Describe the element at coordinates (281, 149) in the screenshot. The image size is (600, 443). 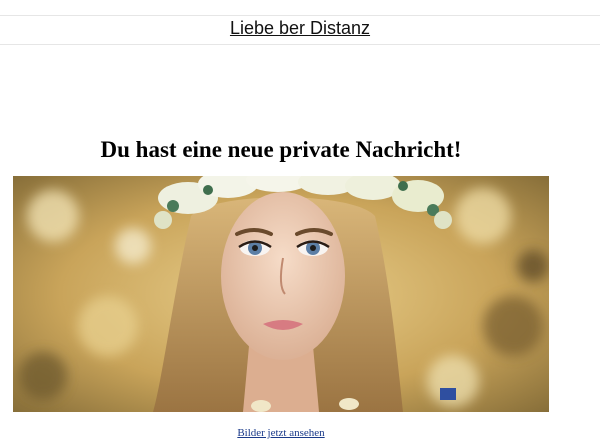
I see `page-headline: Du hast eine neue private Nachricht!` at that location.